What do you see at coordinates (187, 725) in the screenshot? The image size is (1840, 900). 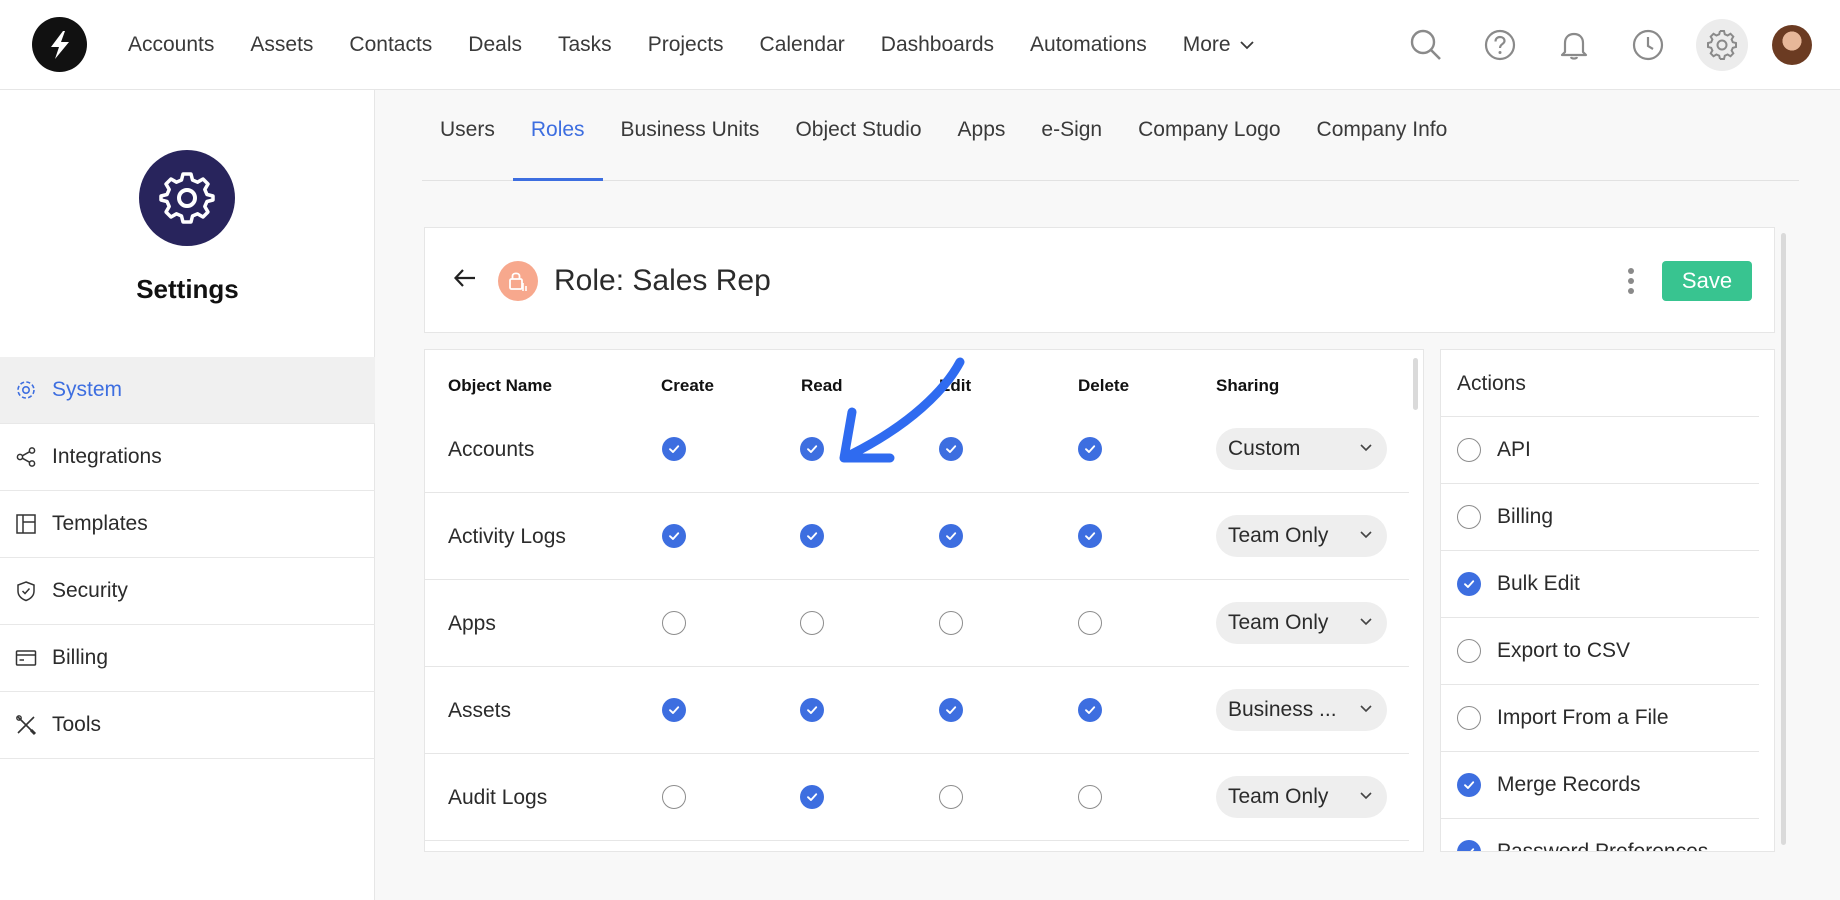 I see `sidebar-item-tools: Tools` at bounding box center [187, 725].